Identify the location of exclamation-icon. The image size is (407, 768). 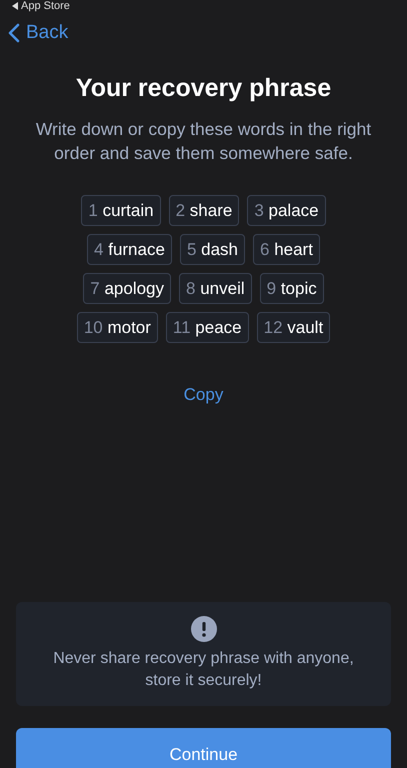
(203, 629).